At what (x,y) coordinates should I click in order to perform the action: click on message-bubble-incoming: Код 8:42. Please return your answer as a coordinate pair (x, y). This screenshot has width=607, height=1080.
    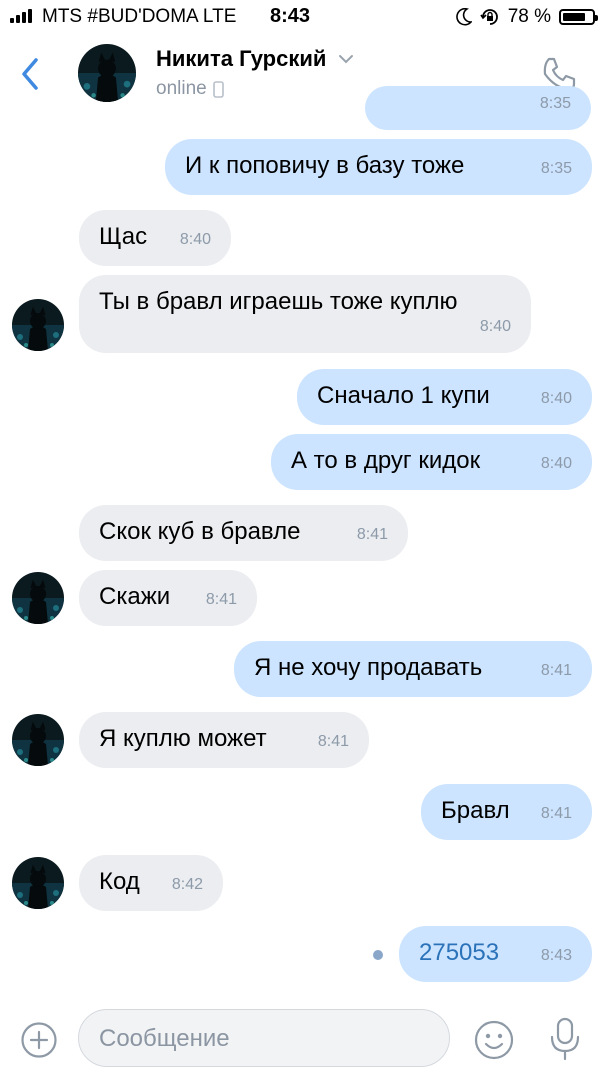
    Looking at the image, I should click on (151, 883).